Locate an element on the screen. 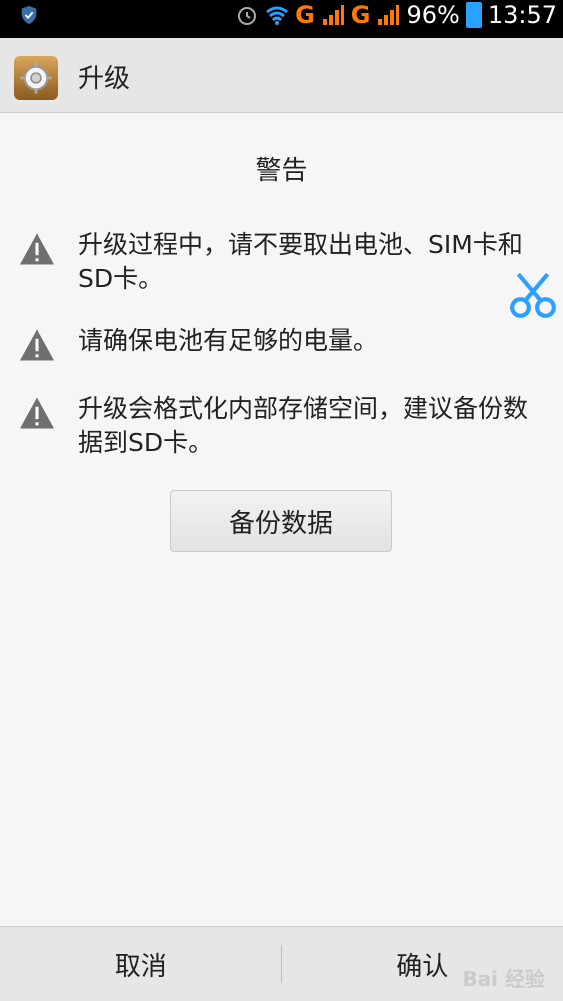 This screenshot has height=1001, width=563. page-title: 升级 is located at coordinates (104, 76).